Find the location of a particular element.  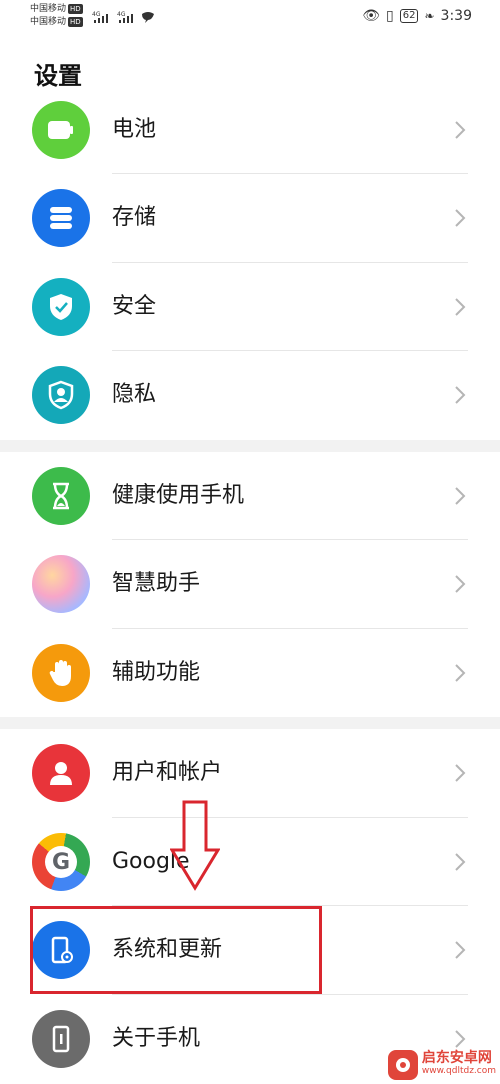

watermark-logo-icon is located at coordinates (402, 1065).